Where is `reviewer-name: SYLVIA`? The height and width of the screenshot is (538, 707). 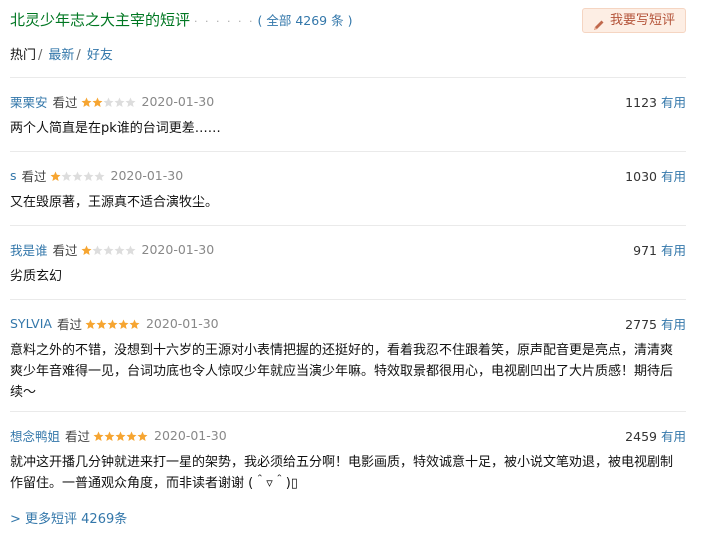 reviewer-name: SYLVIA is located at coordinates (31, 323).